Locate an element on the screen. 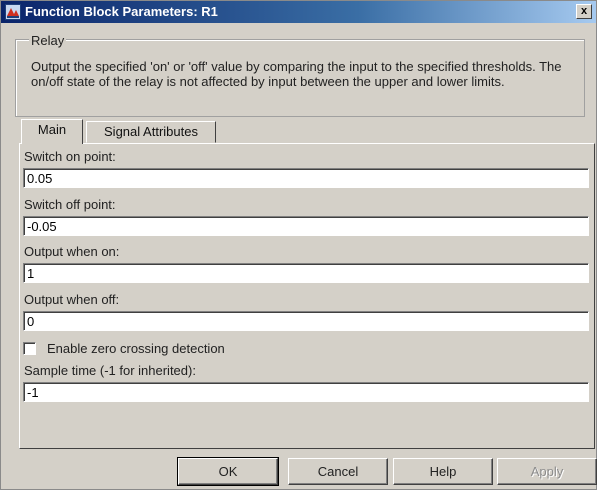 The image size is (597, 490). group-legend: Relay is located at coordinates (48, 40).